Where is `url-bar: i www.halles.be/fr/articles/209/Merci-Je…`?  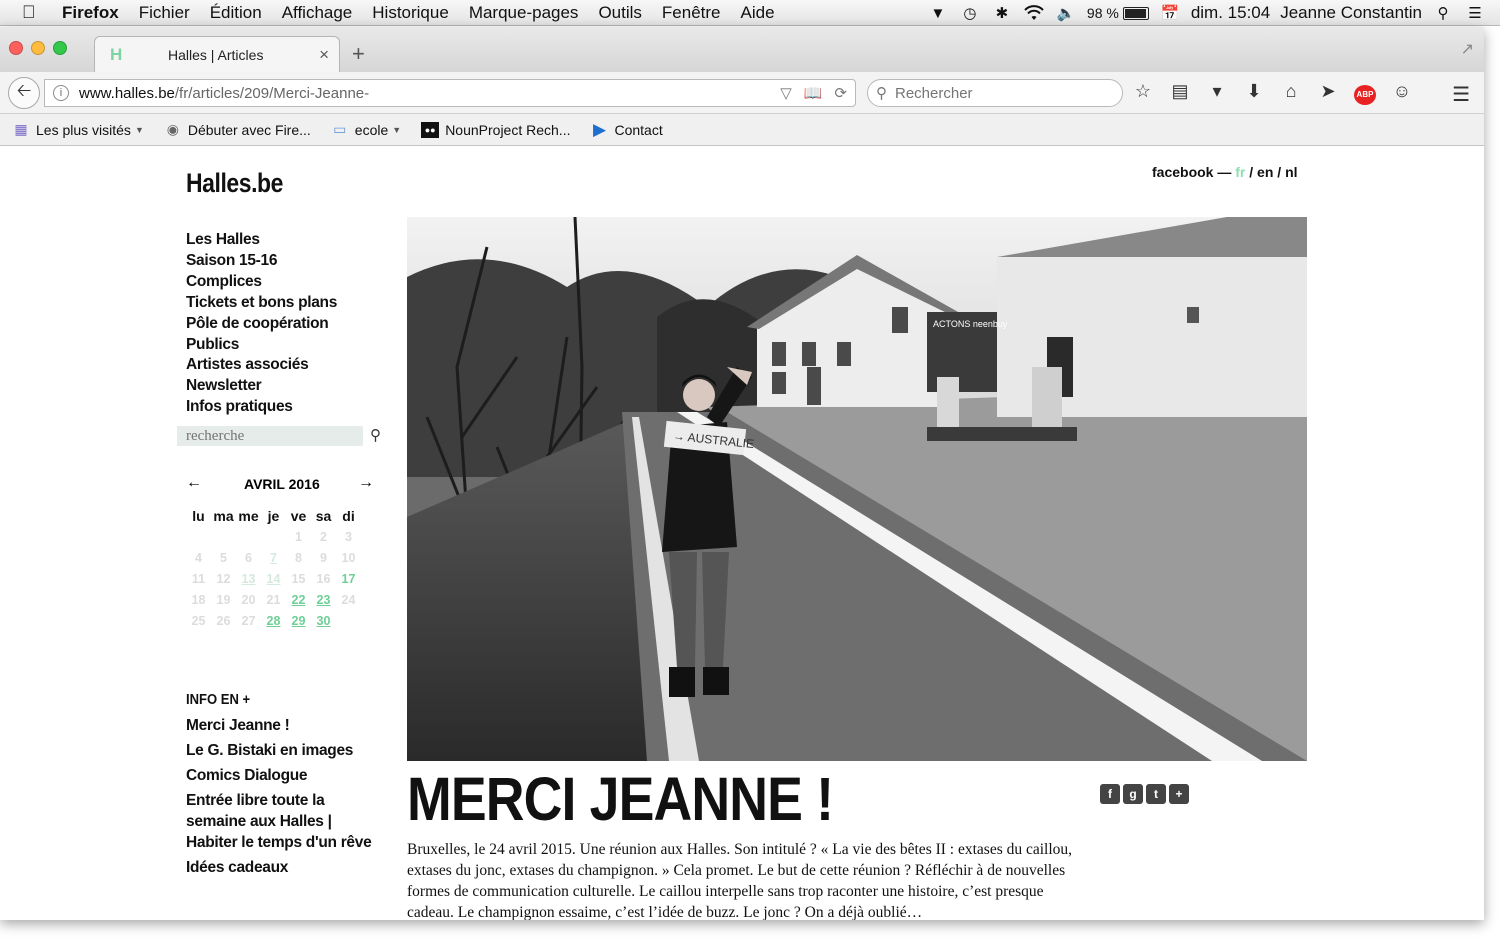
url-bar: i www.halles.be/fr/articles/209/Merci-Je… is located at coordinates (450, 93).